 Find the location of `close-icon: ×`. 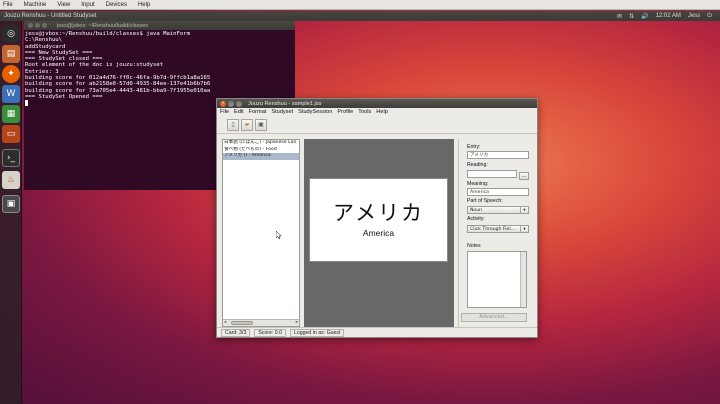

close-icon: × is located at coordinates (223, 103).